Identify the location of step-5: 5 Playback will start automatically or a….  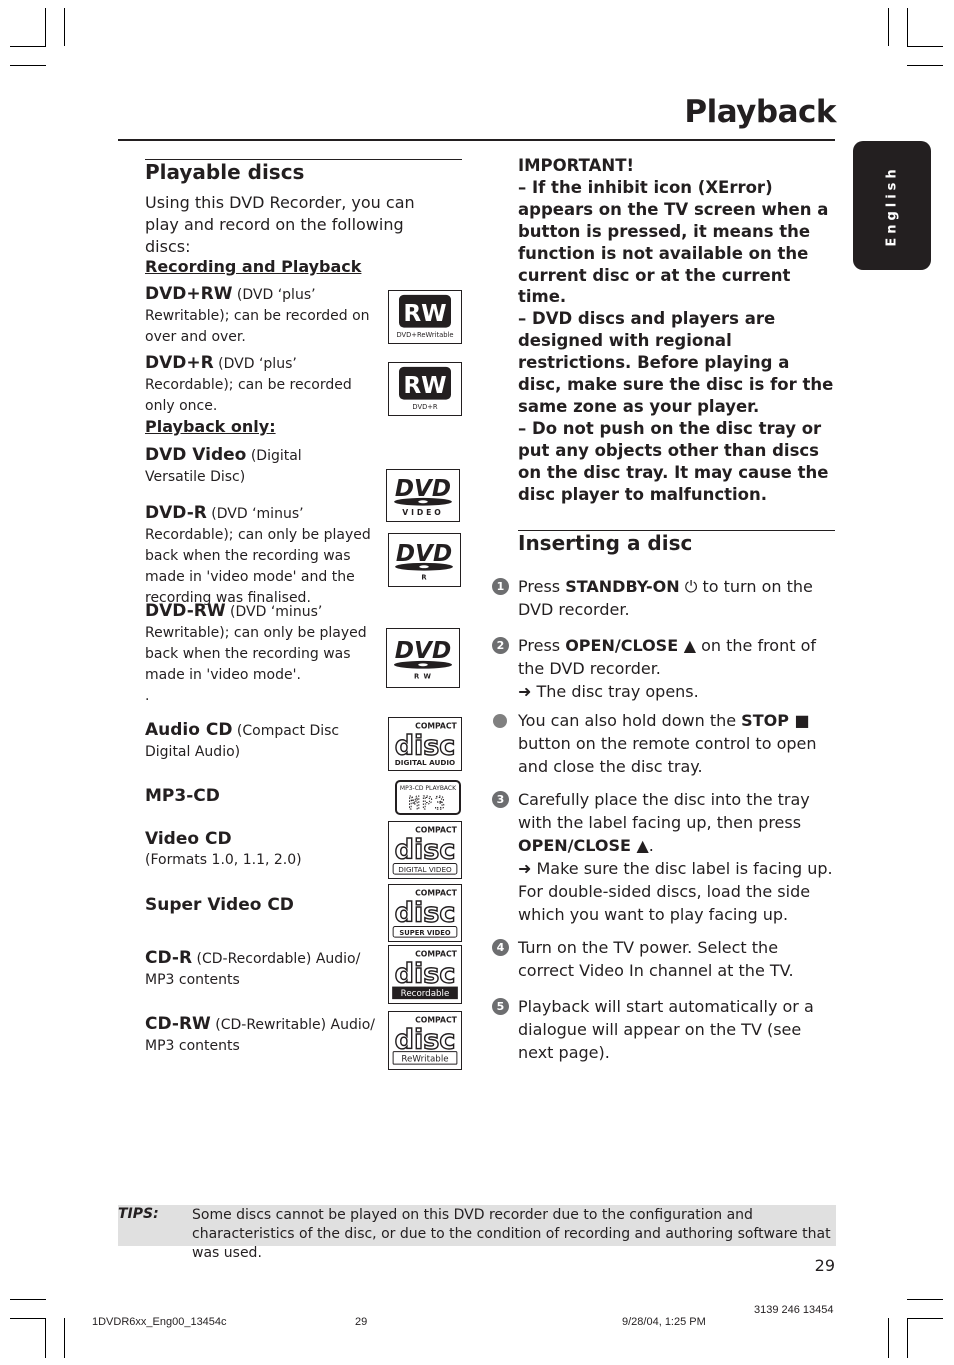
(664, 1029).